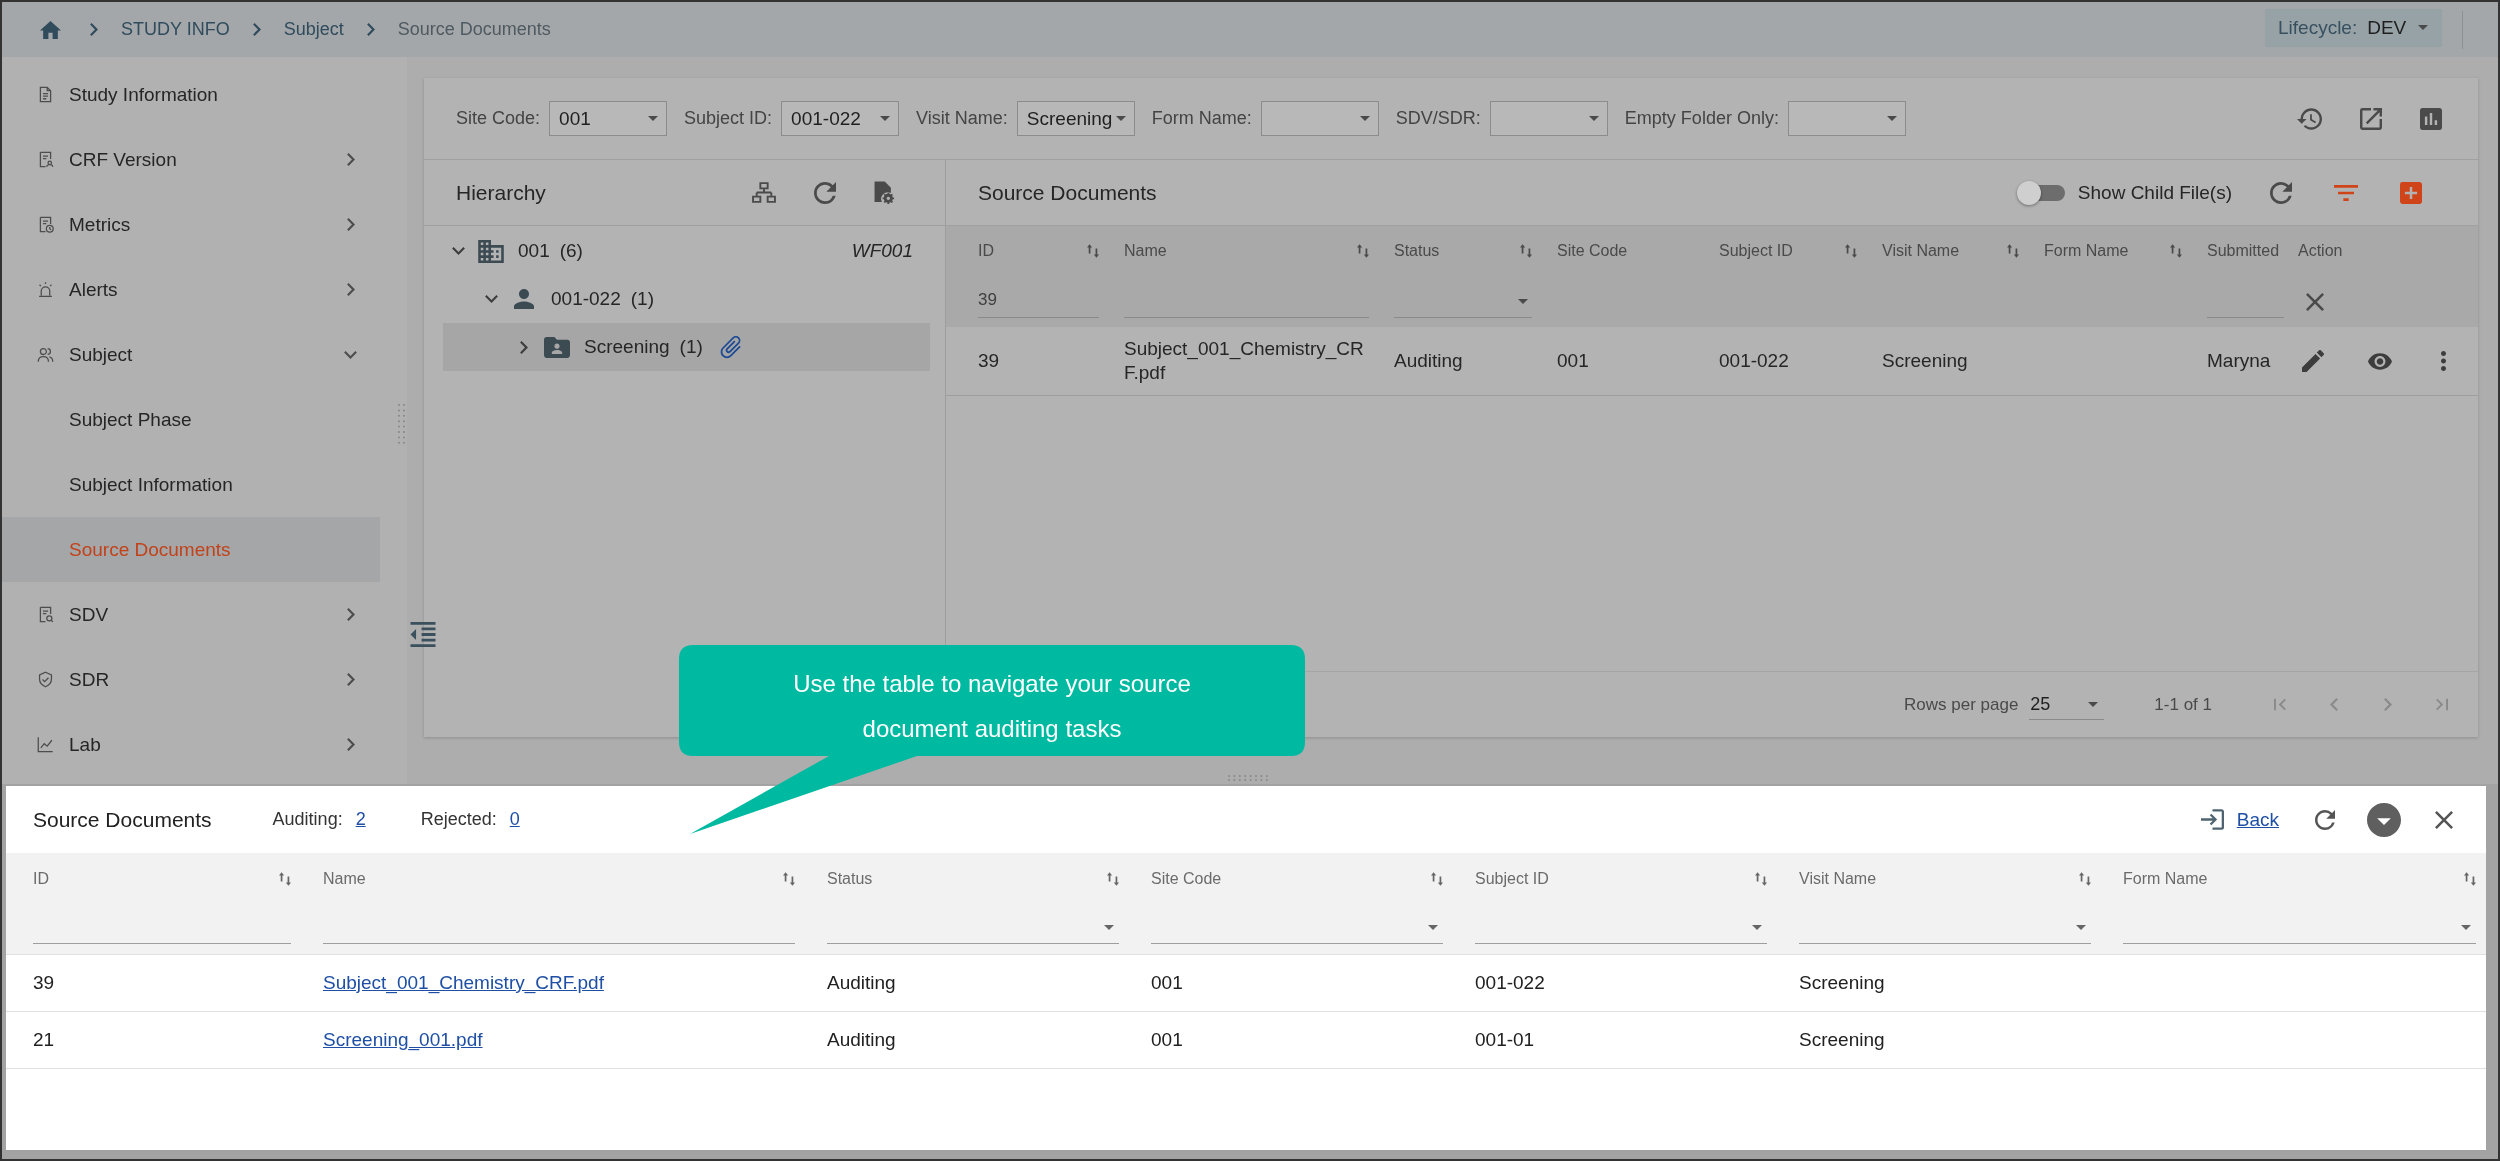  I want to click on add-icon, so click(2411, 192).